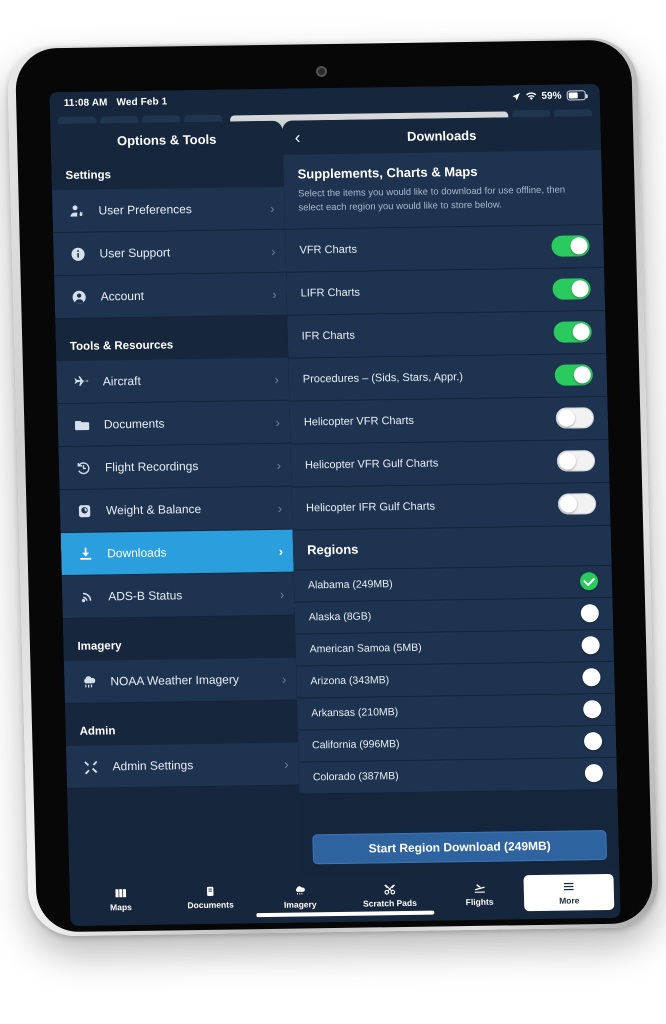 Image resolution: width=666 pixels, height=1024 pixels. I want to click on tab-maps: Maps, so click(120, 899).